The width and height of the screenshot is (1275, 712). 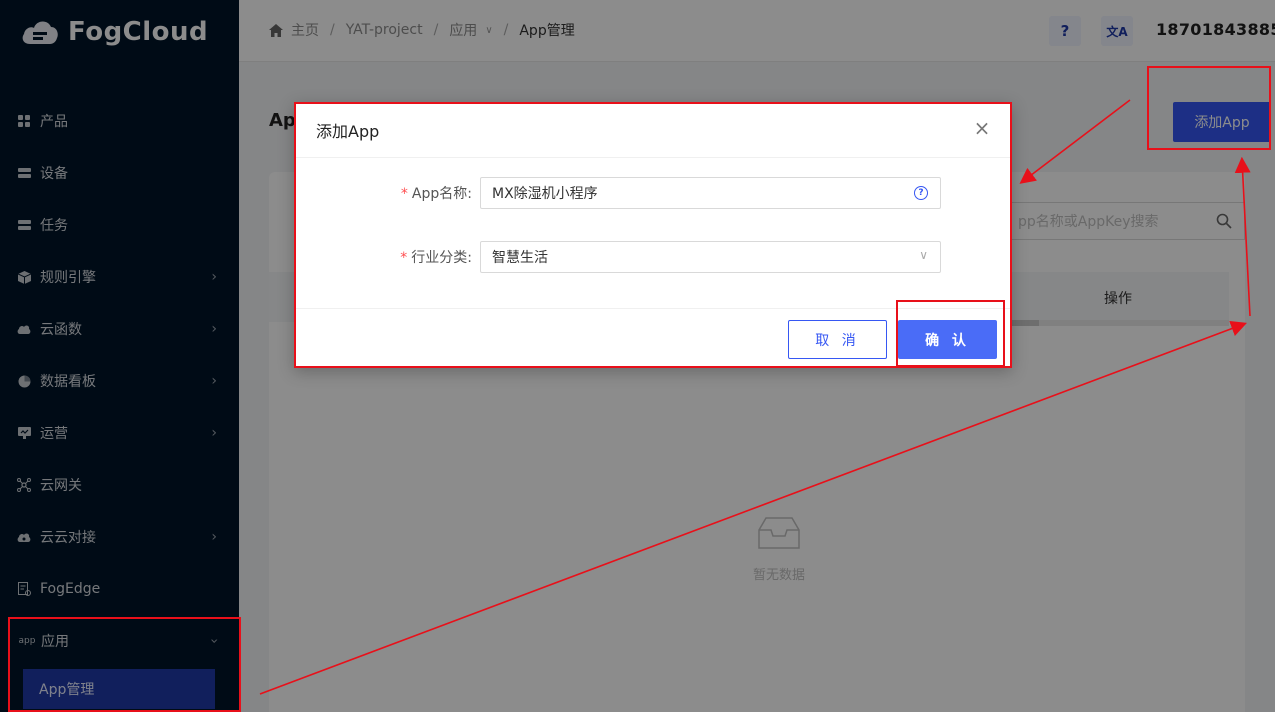 What do you see at coordinates (837, 339) in the screenshot?
I see `cancel-button: 取 消` at bounding box center [837, 339].